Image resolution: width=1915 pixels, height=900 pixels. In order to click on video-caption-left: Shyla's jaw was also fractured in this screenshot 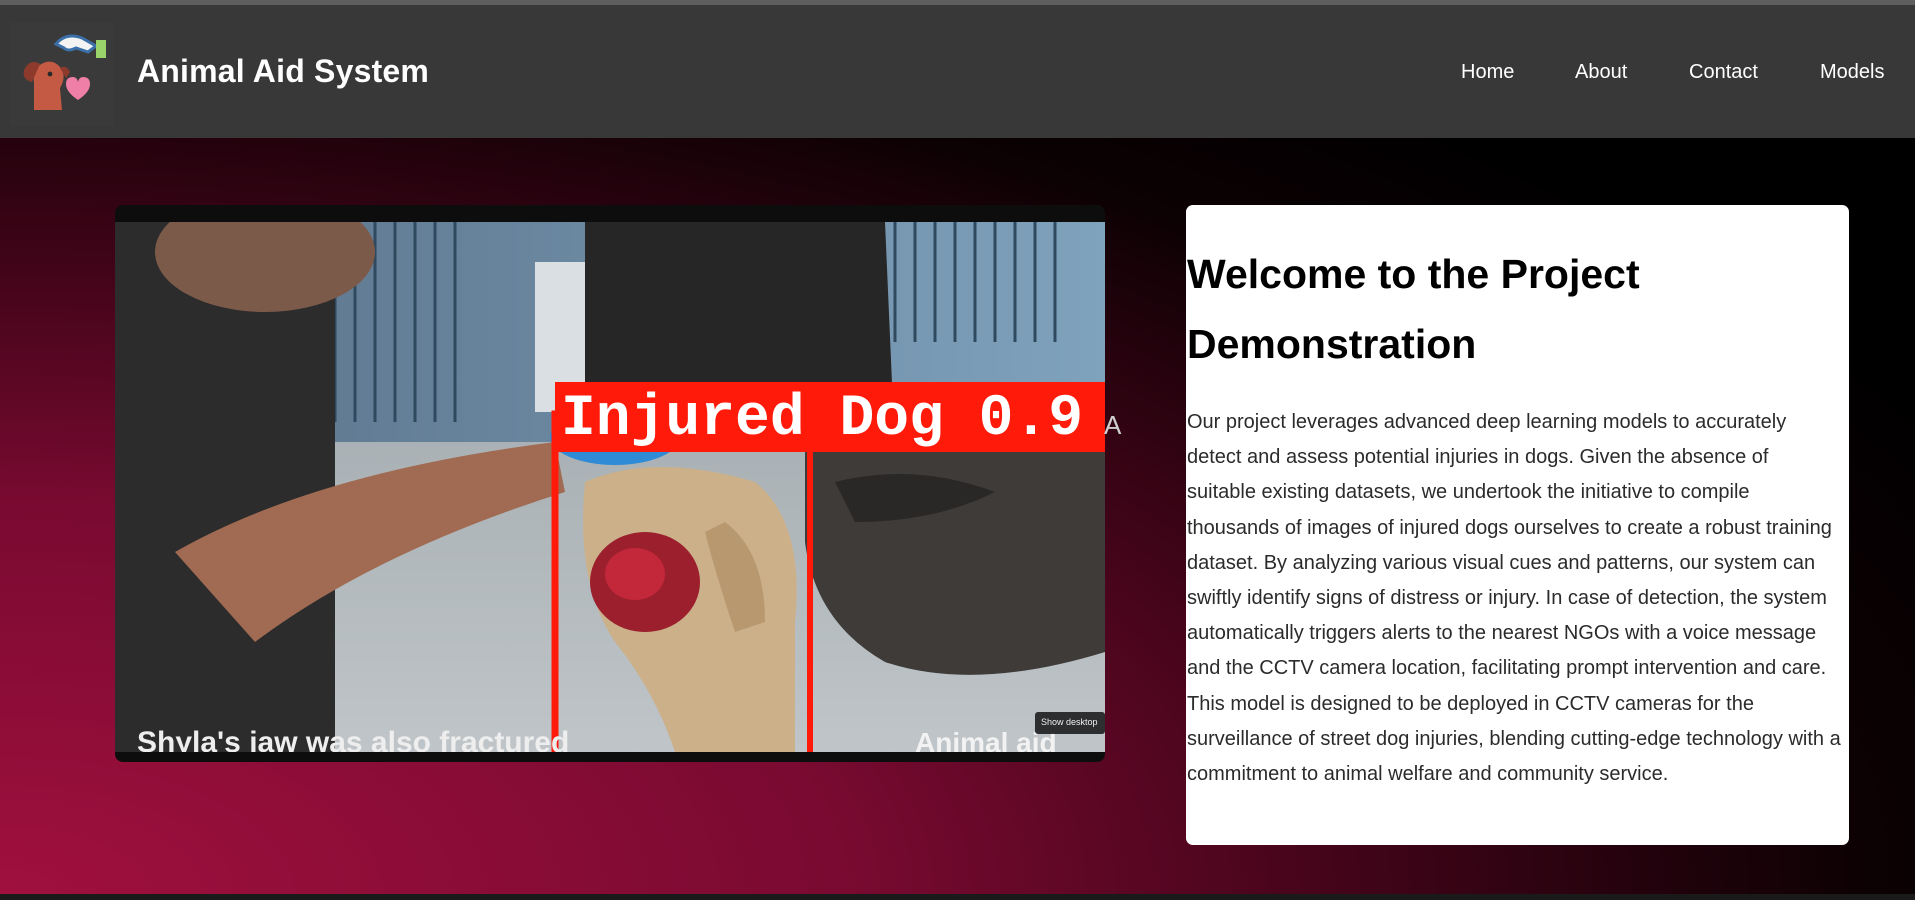, I will do `click(353, 739)`.